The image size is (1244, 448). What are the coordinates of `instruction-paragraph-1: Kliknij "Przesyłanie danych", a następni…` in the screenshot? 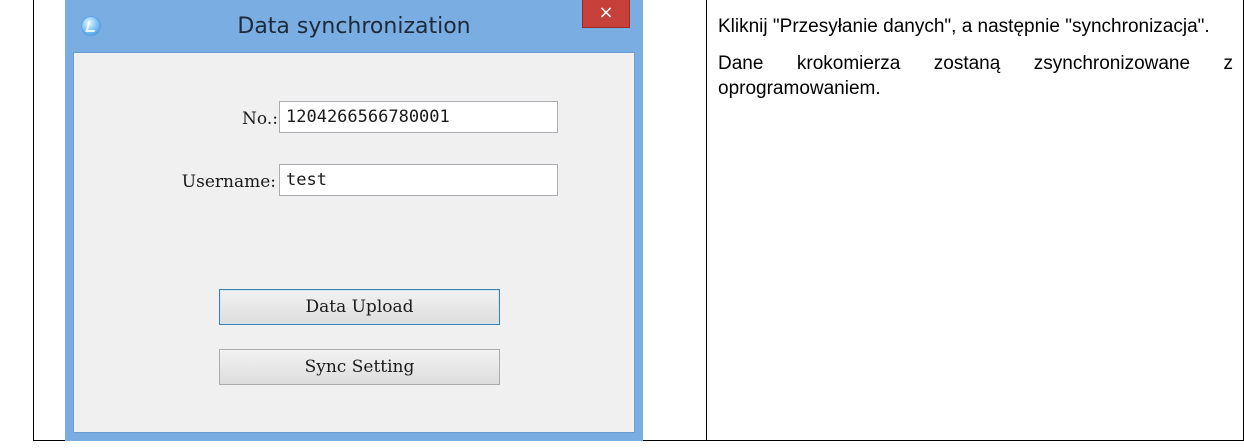 It's located at (964, 26).